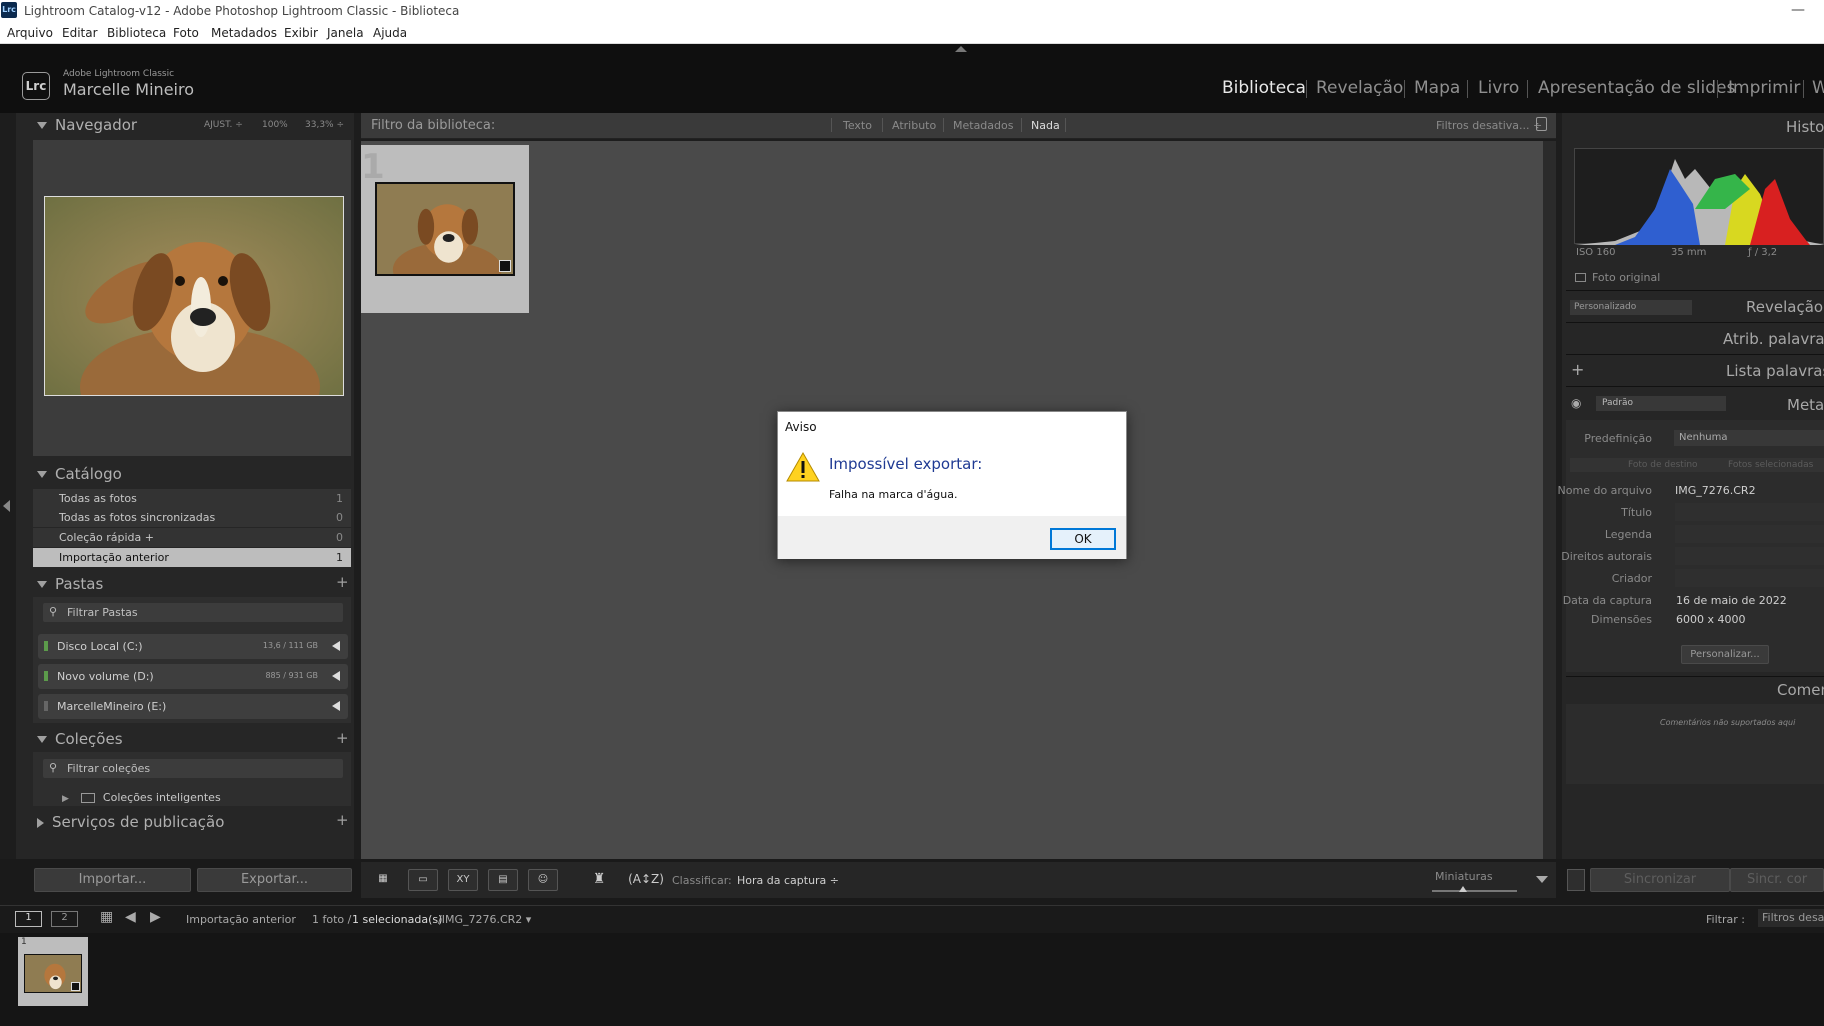 The height and width of the screenshot is (1026, 1824). What do you see at coordinates (857, 125) in the screenshot?
I see `filter-tab-text: Texto` at bounding box center [857, 125].